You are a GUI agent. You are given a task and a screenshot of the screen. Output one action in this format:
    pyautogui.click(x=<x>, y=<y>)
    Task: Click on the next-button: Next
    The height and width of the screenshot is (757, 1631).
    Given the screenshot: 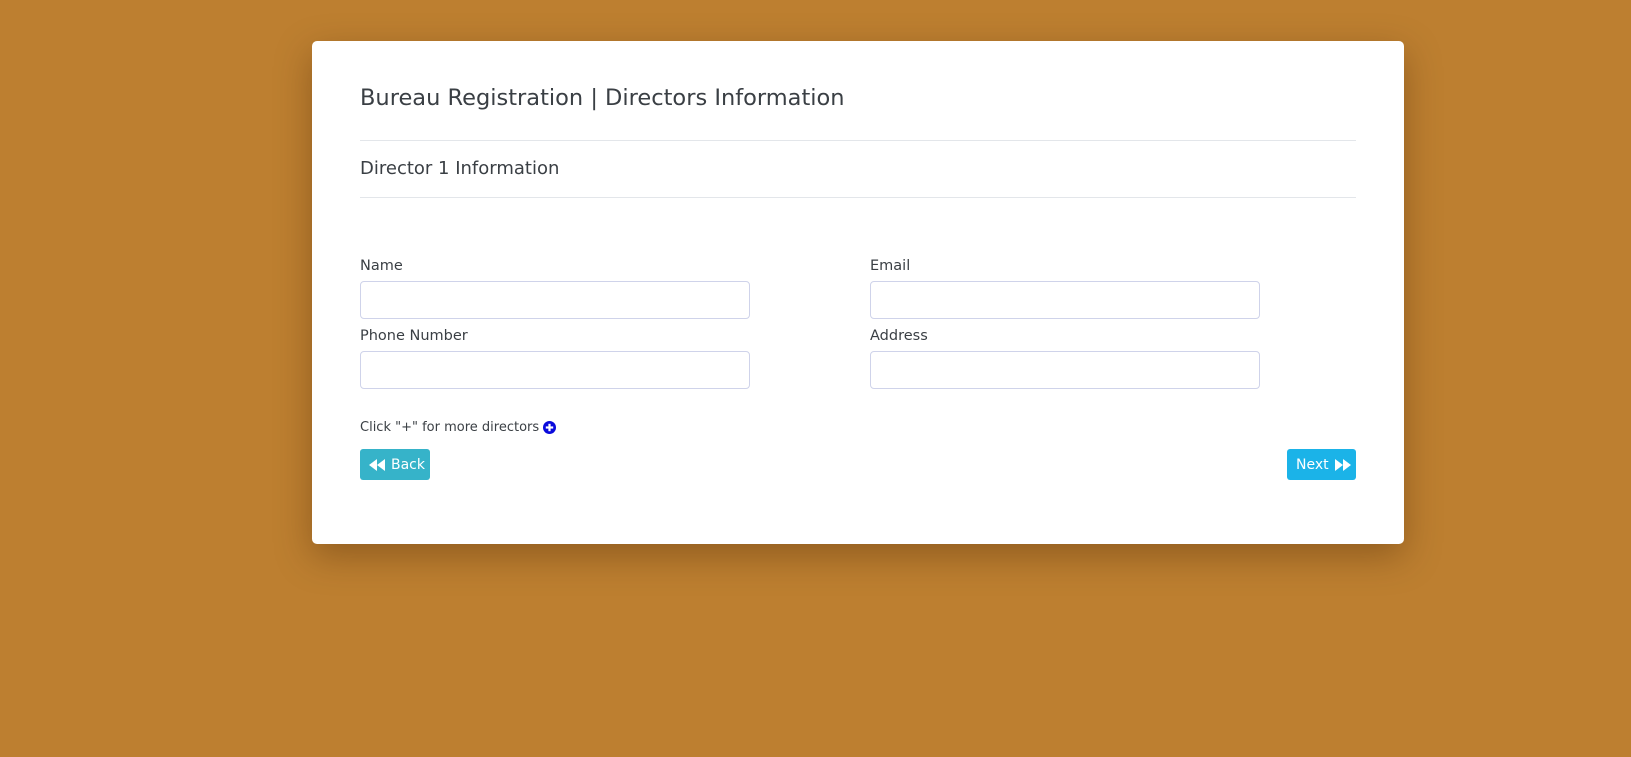 What is the action you would take?
    pyautogui.click(x=1321, y=464)
    